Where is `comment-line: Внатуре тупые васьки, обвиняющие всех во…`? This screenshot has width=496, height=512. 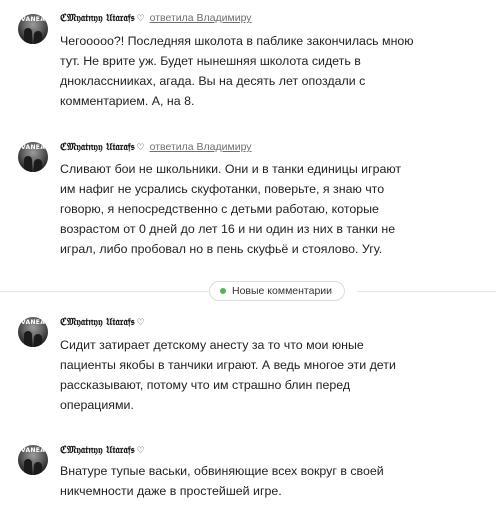 comment-line: Внатуре тупые васьки, обвиняющие всех во… is located at coordinates (222, 471).